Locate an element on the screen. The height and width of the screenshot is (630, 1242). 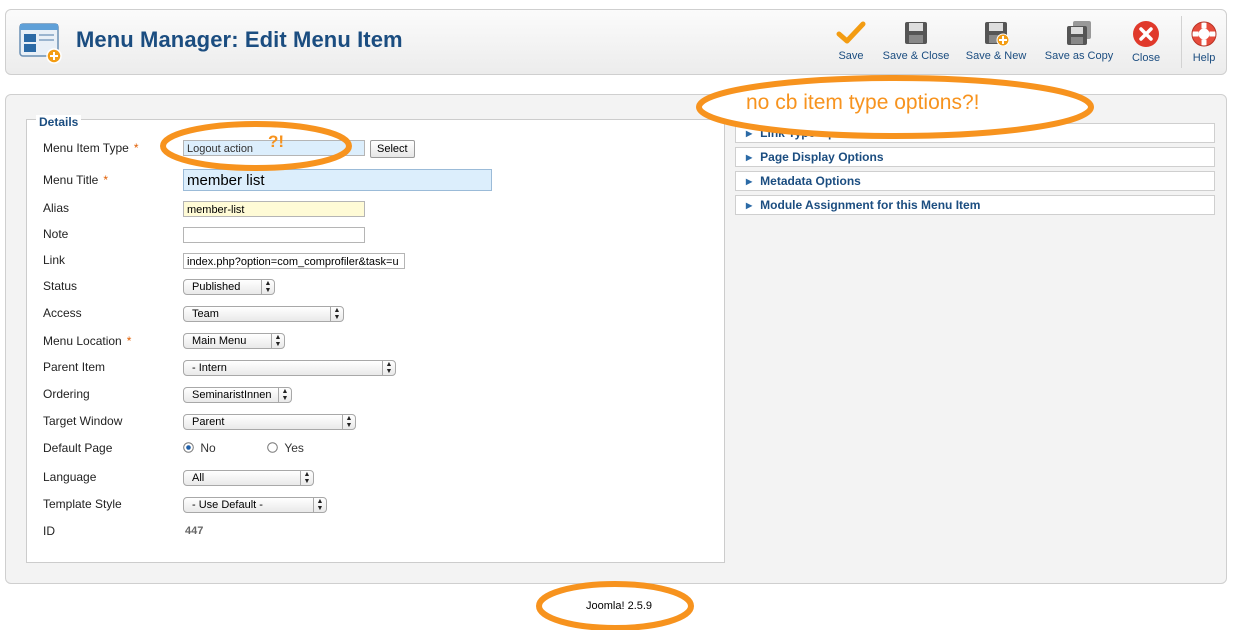
parent-item-select-value: - Intern is located at coordinates (209, 368).